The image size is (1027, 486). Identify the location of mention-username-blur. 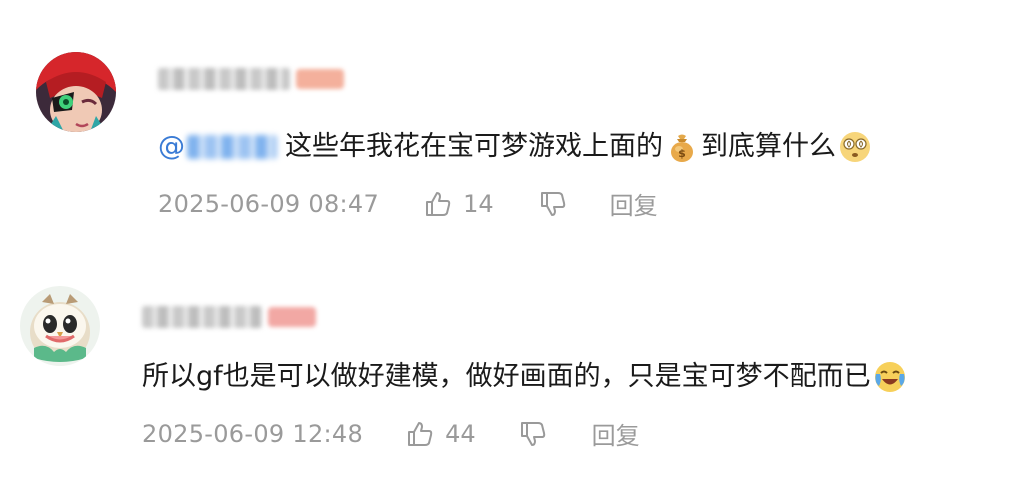
(232, 147).